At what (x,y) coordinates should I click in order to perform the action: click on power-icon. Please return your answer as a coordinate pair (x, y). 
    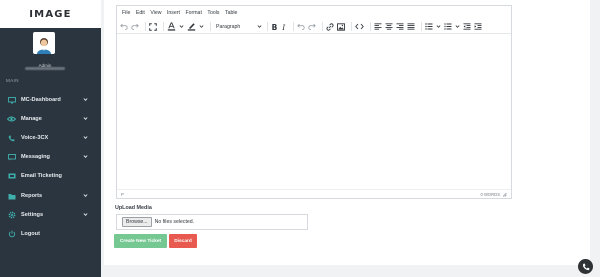
    Looking at the image, I should click on (11, 234).